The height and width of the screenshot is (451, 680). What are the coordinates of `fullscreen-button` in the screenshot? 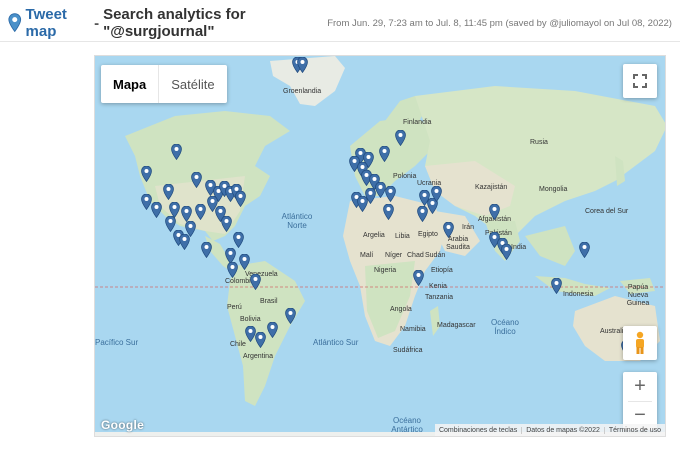 It's located at (640, 81).